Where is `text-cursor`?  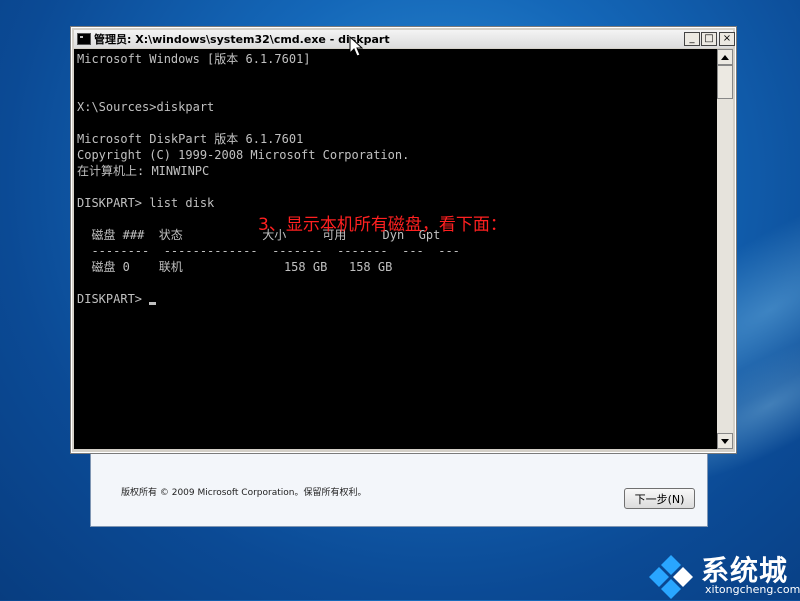 text-cursor is located at coordinates (153, 303).